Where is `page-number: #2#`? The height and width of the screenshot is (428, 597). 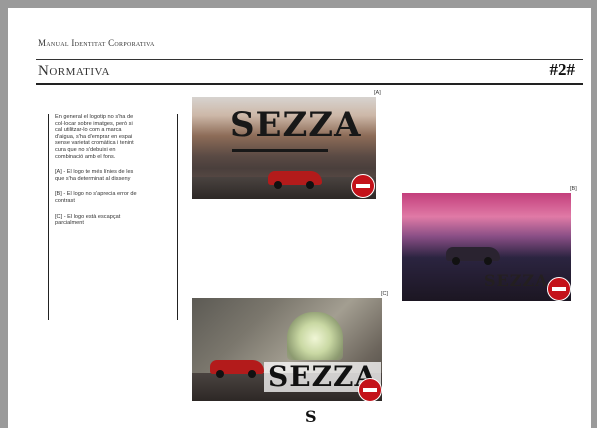 page-number: #2# is located at coordinates (562, 69).